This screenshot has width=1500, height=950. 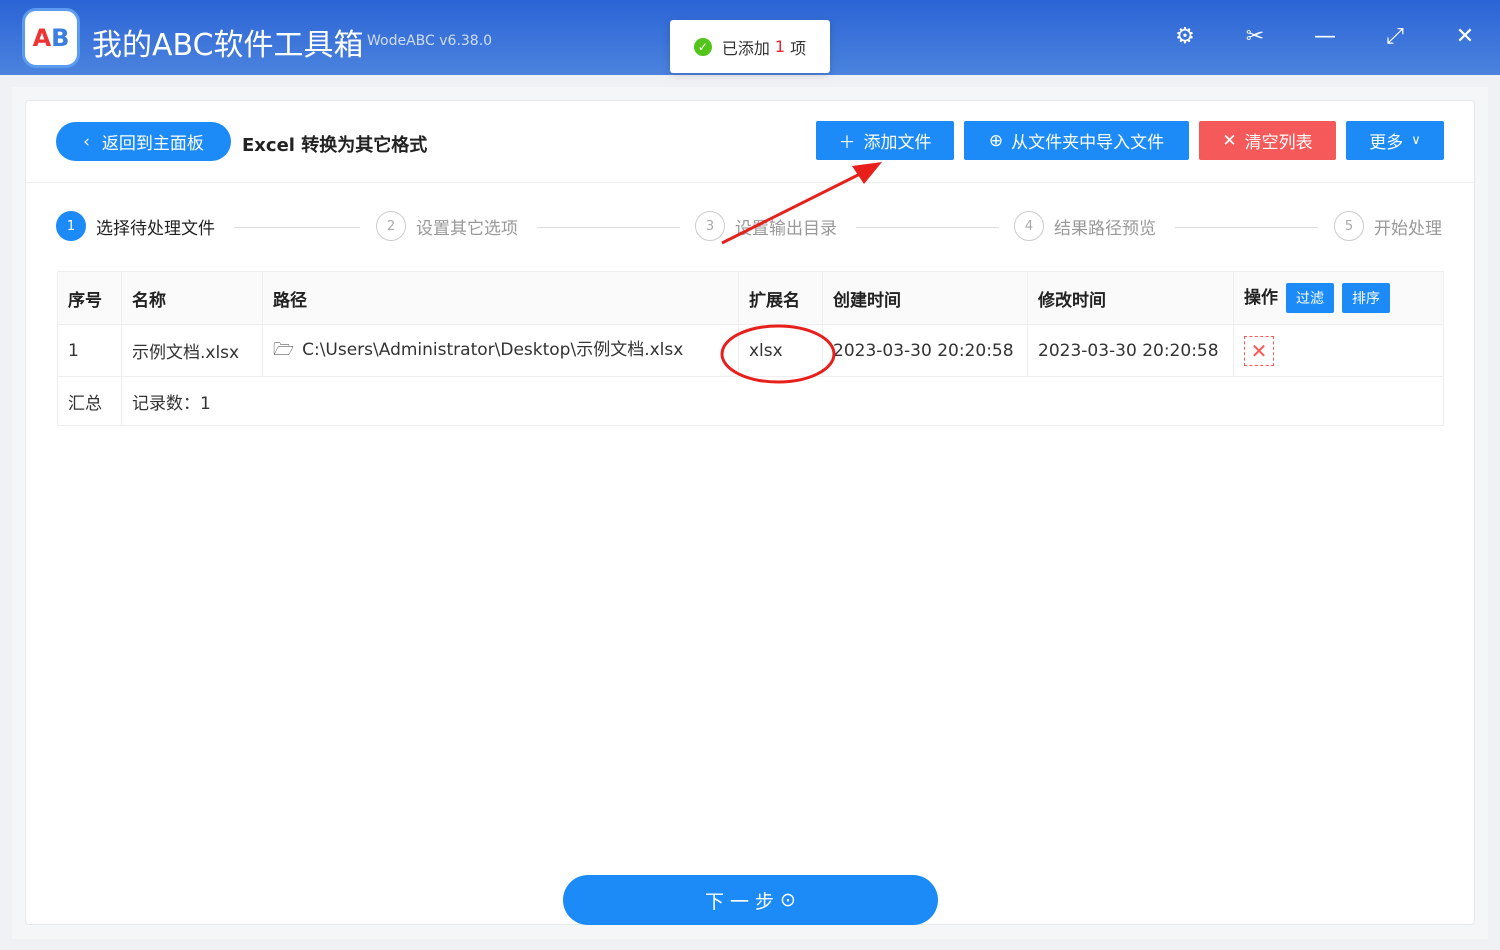 I want to click on chevron-down-icon: ∨, so click(x=1416, y=140).